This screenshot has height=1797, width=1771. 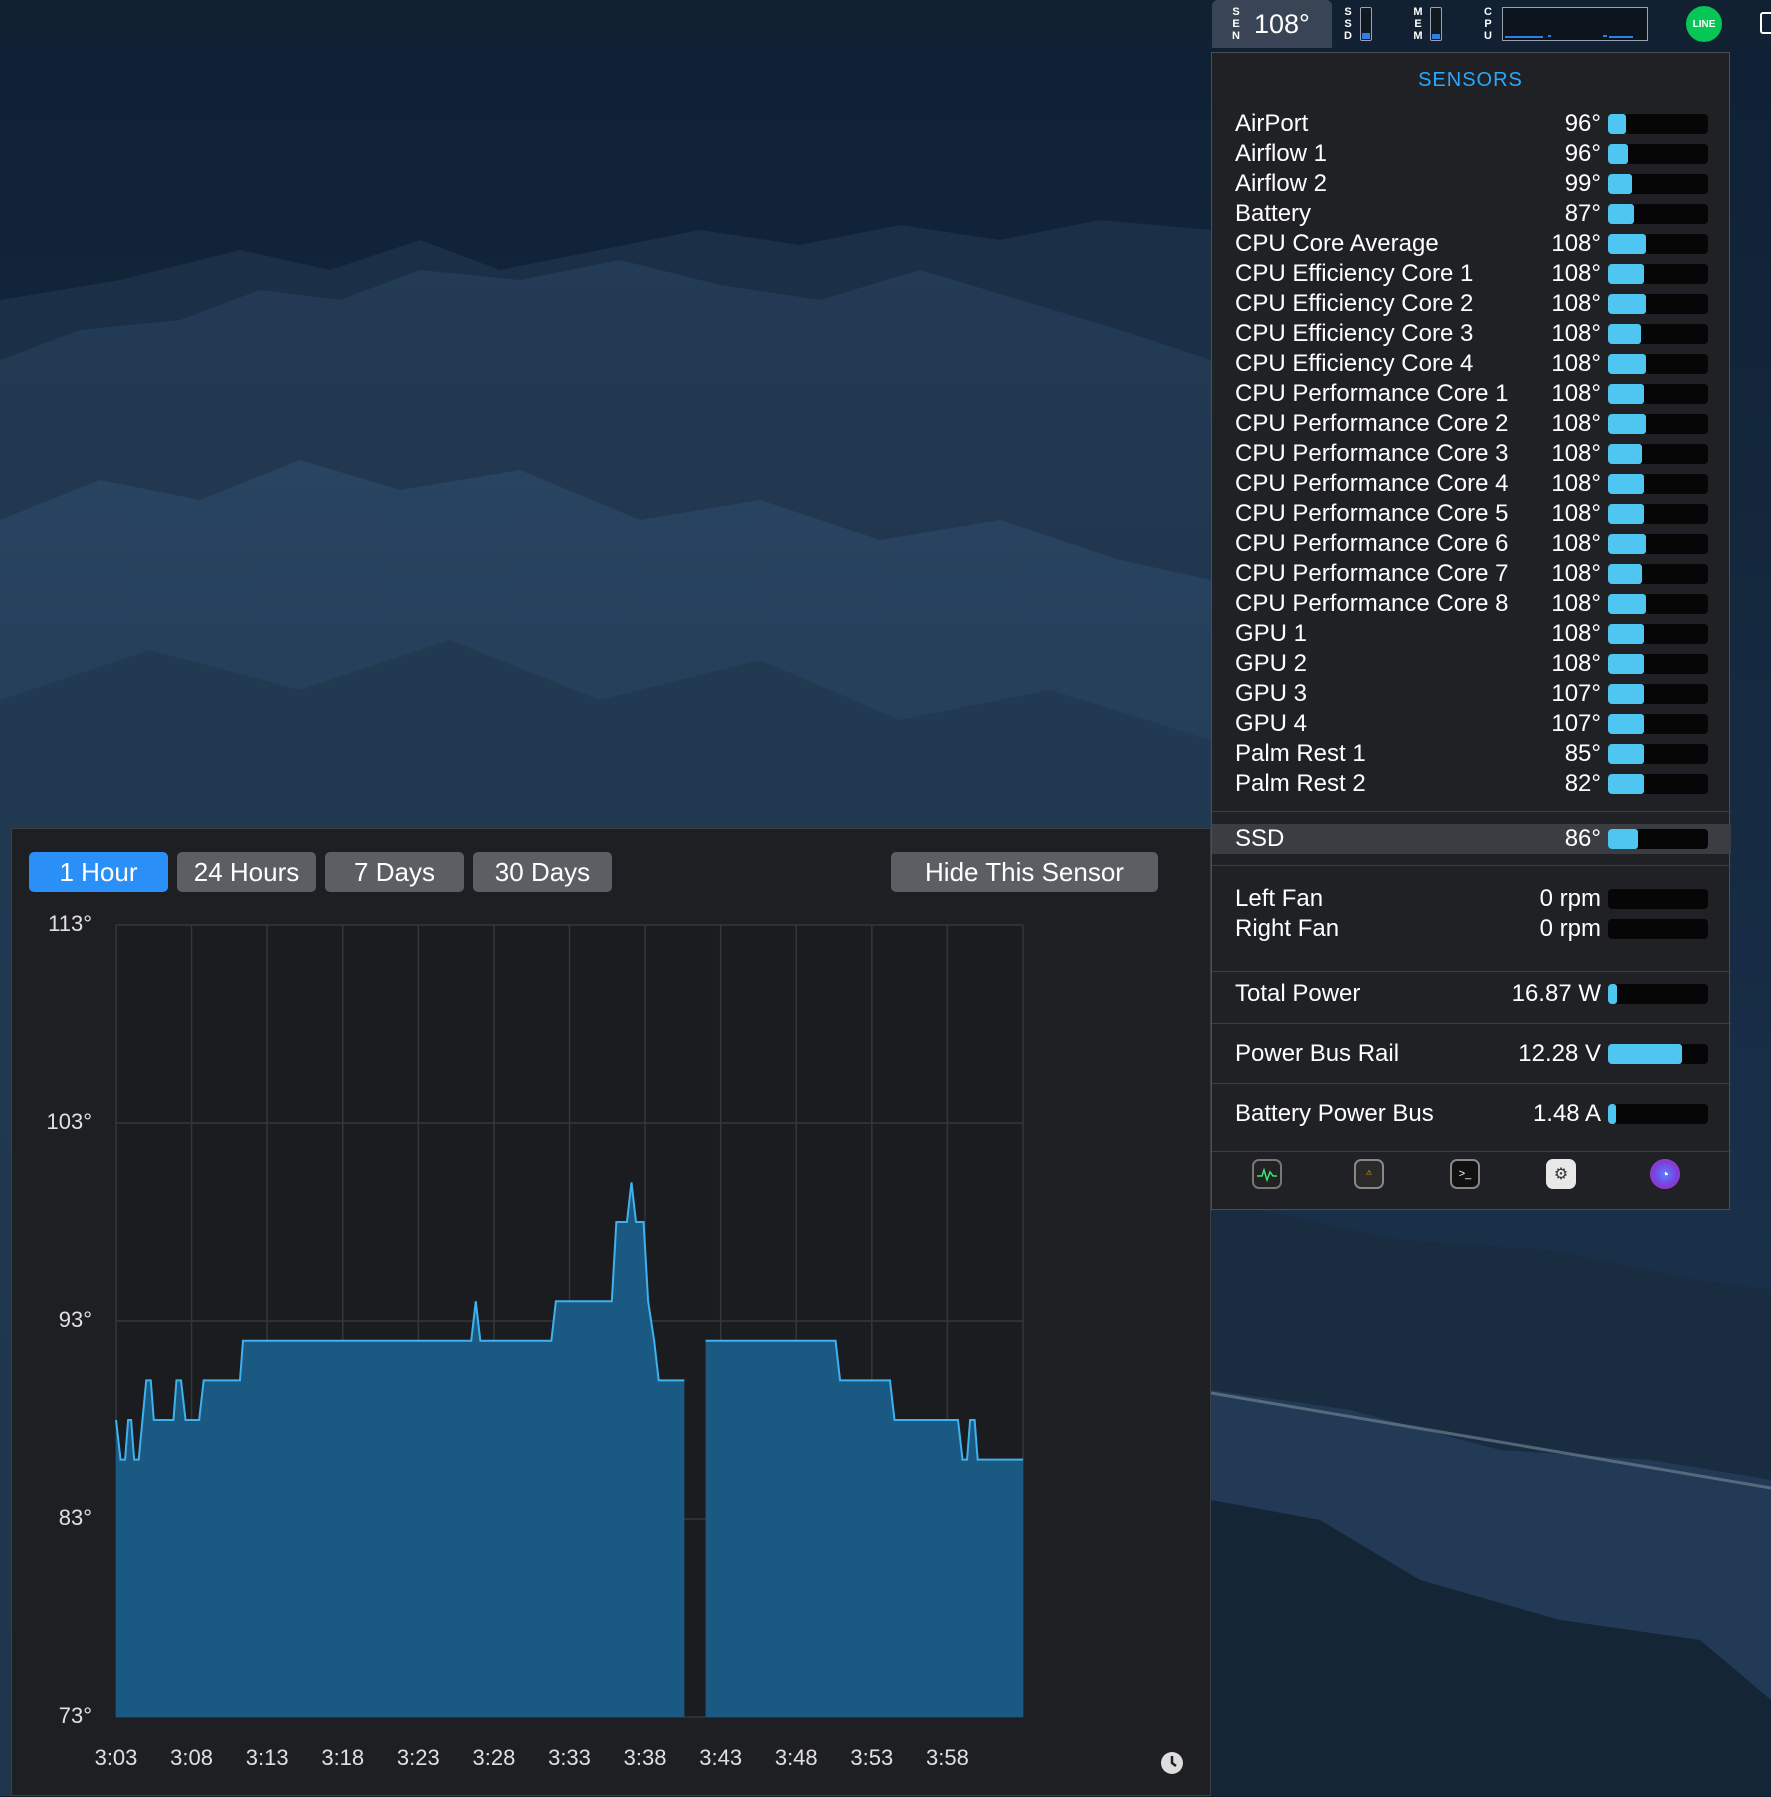 I want to click on sensor-row: GPU 4 107°, so click(x=1471, y=724).